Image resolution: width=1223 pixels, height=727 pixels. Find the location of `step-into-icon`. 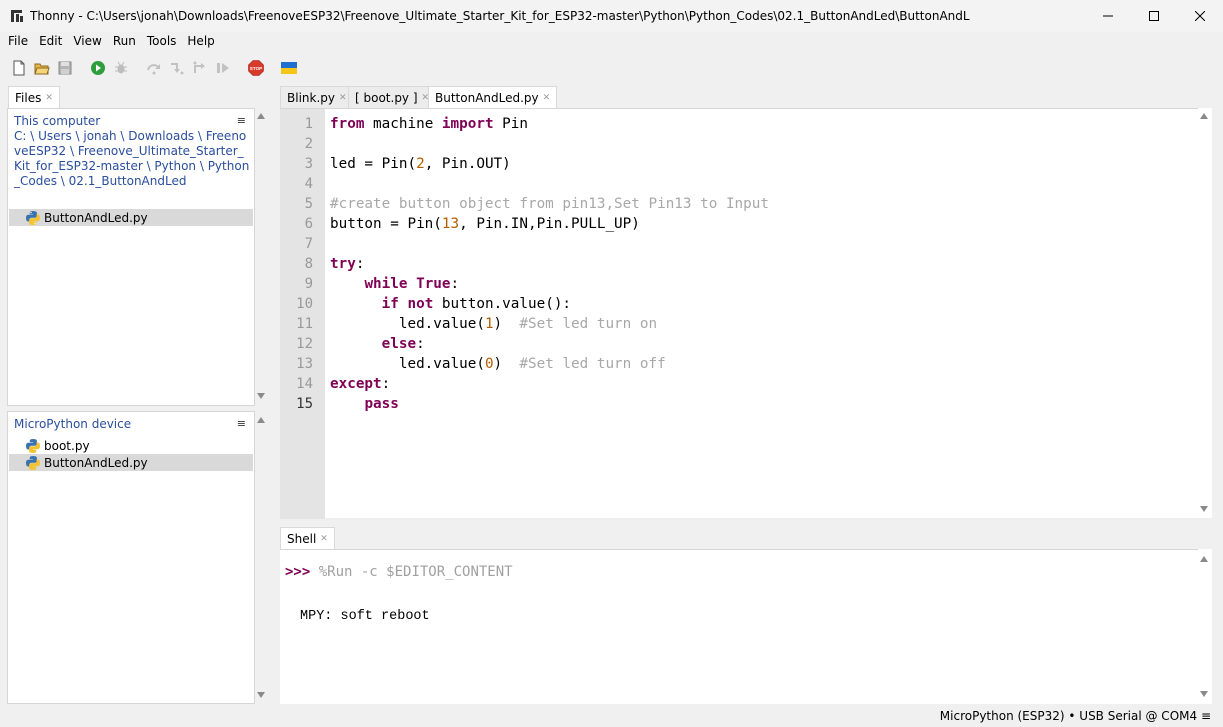

step-into-icon is located at coordinates (177, 69).